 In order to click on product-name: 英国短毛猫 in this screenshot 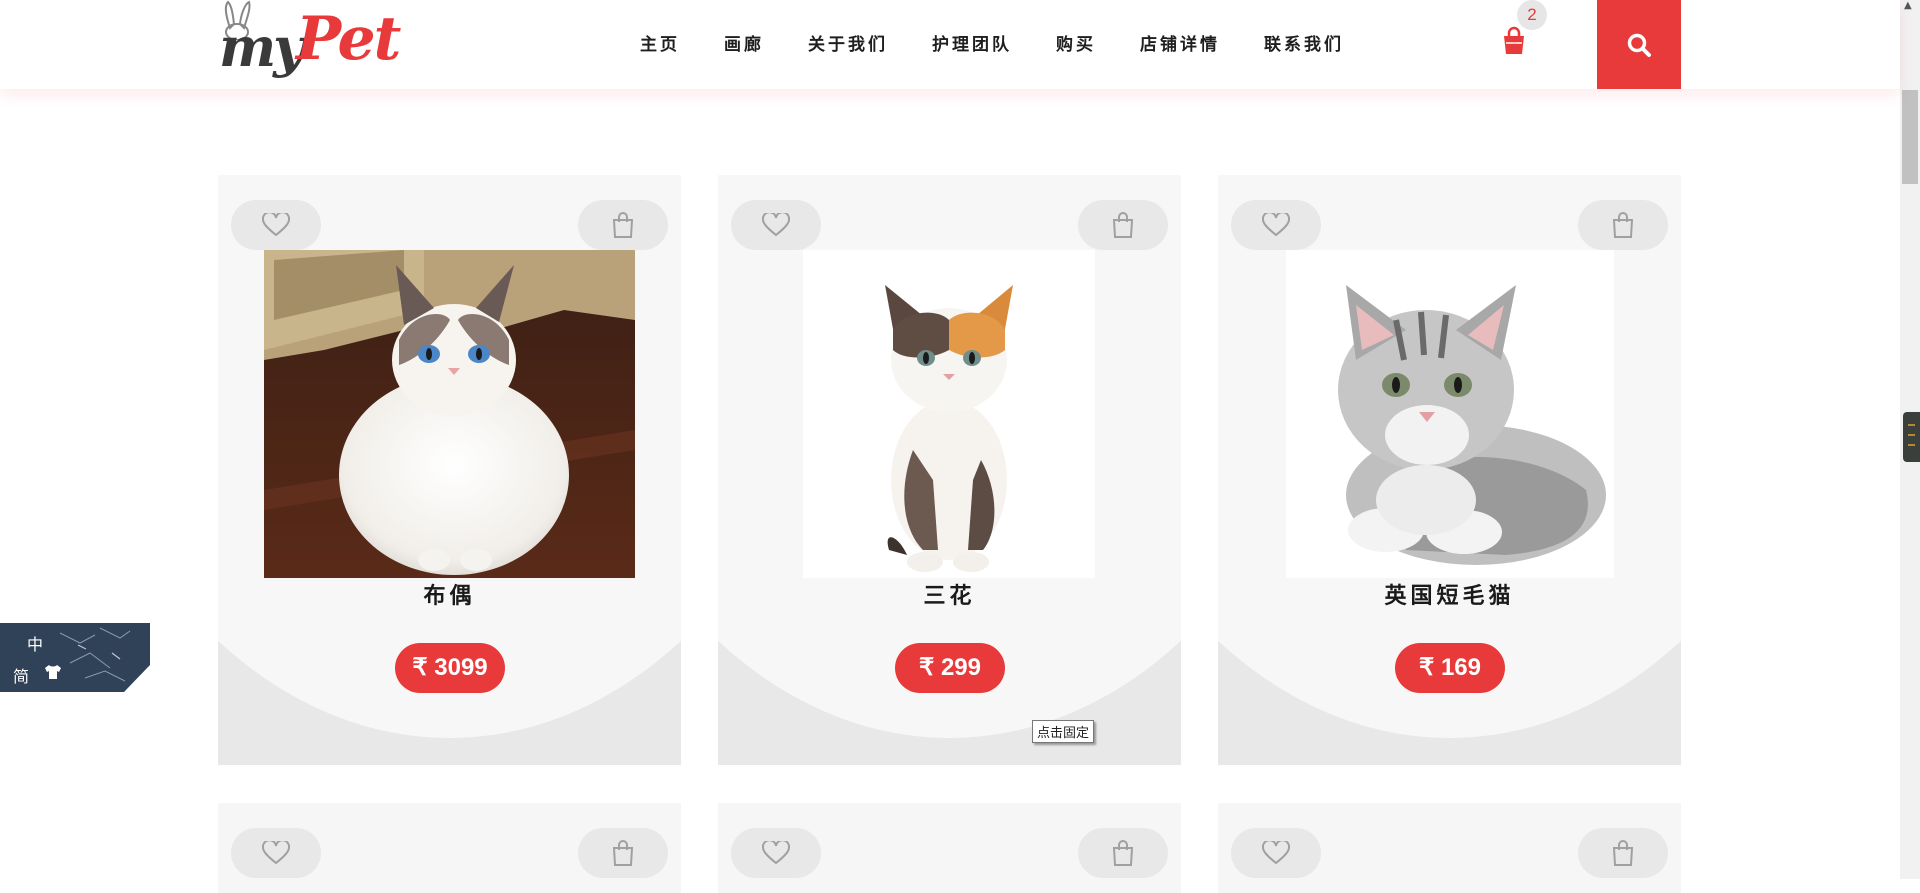, I will do `click(1449, 594)`.